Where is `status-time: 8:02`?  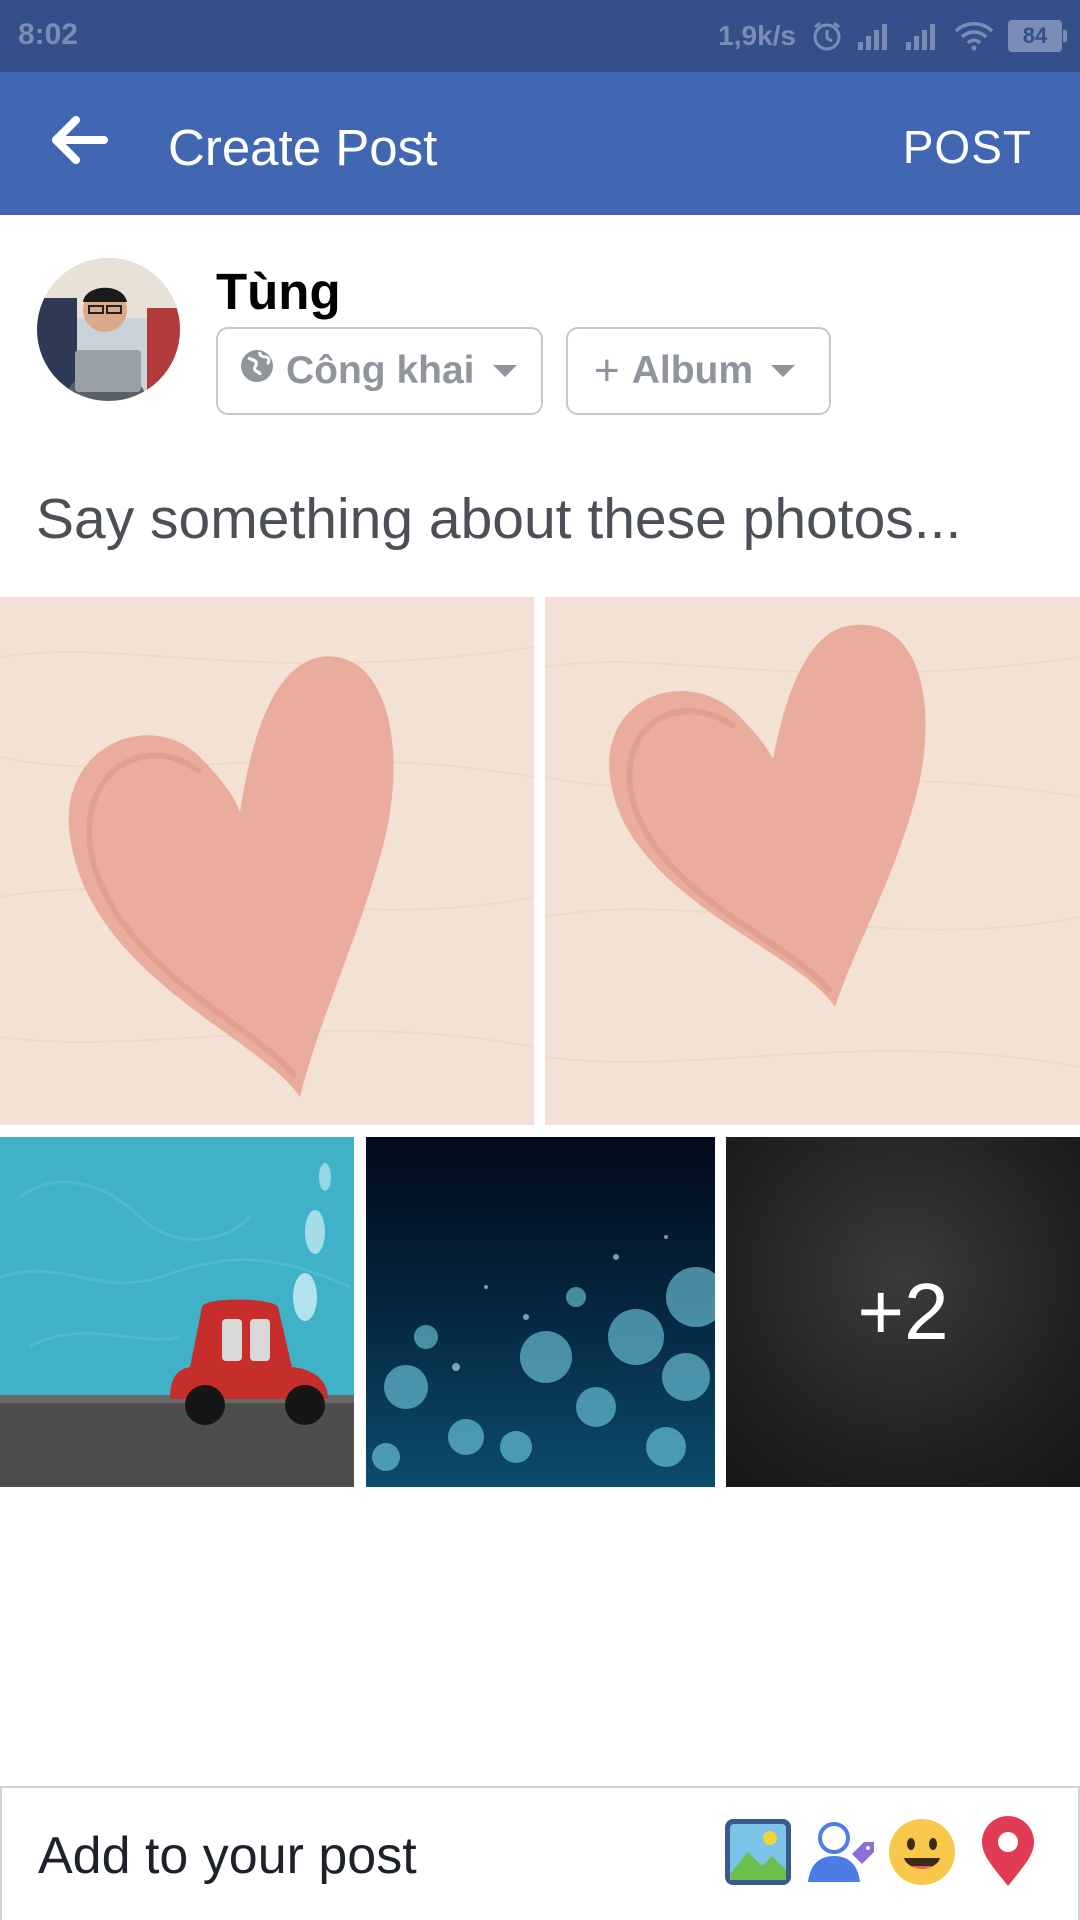
status-time: 8:02 is located at coordinates (48, 34).